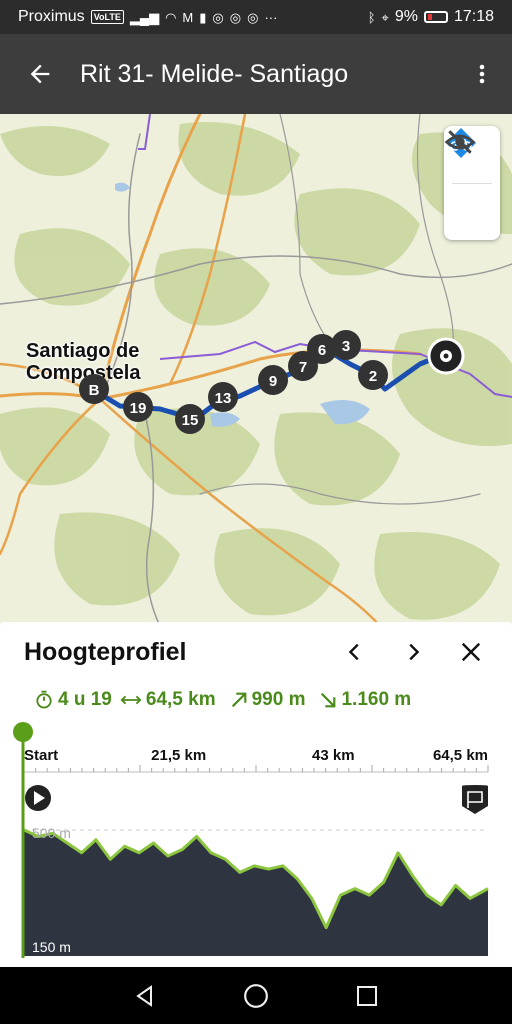  Describe the element at coordinates (278, 699) in the screenshot. I see `ascent-value: 990 m` at that location.